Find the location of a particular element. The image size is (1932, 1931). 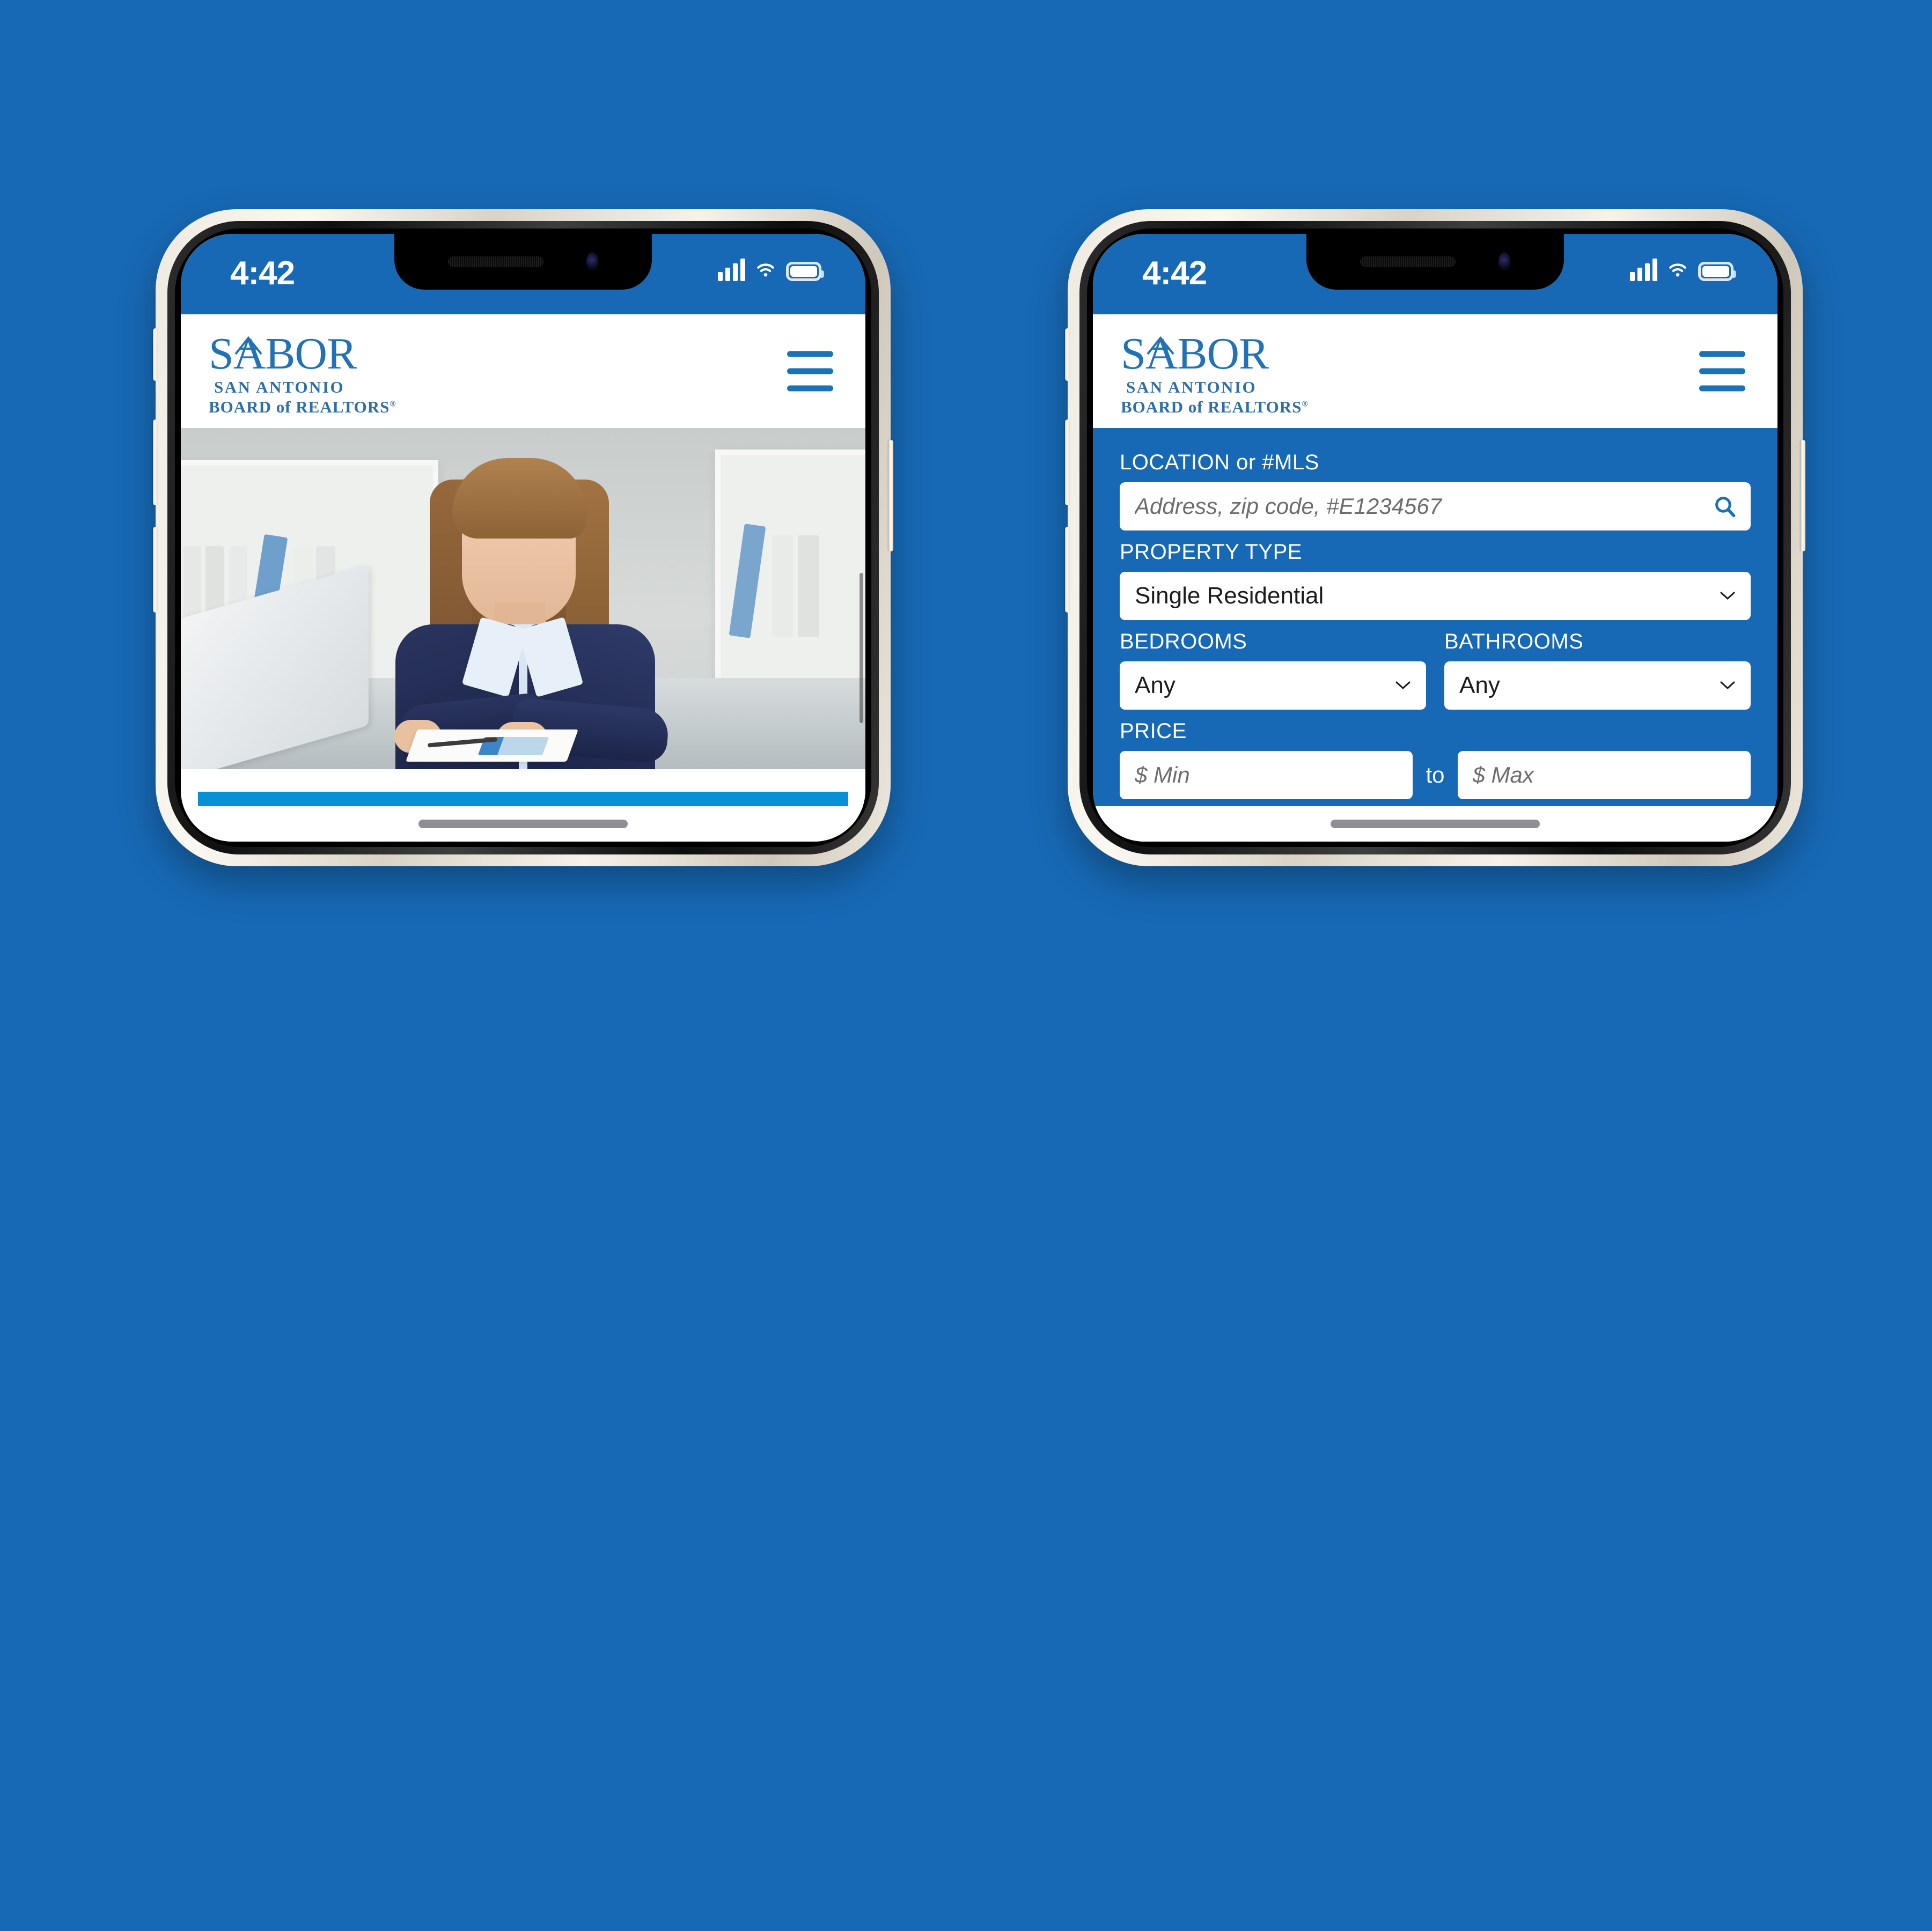

search-input is located at coordinates (1436, 506).